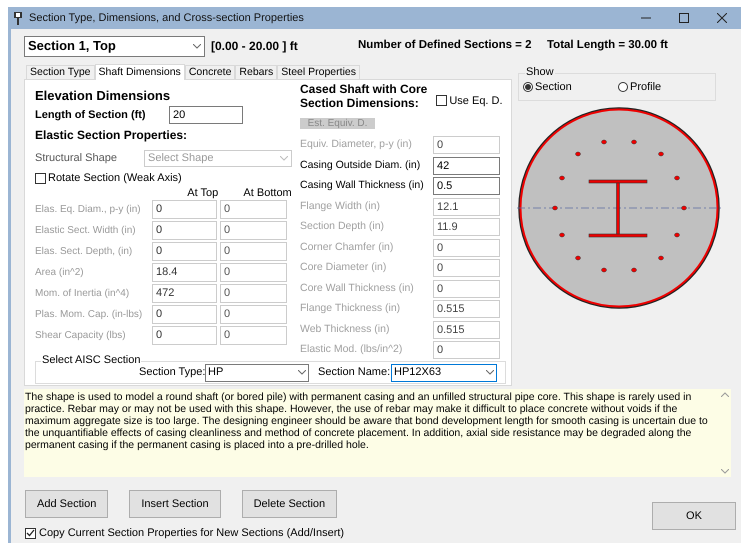  Describe the element at coordinates (466, 165) in the screenshot. I see `input-field: 42` at that location.